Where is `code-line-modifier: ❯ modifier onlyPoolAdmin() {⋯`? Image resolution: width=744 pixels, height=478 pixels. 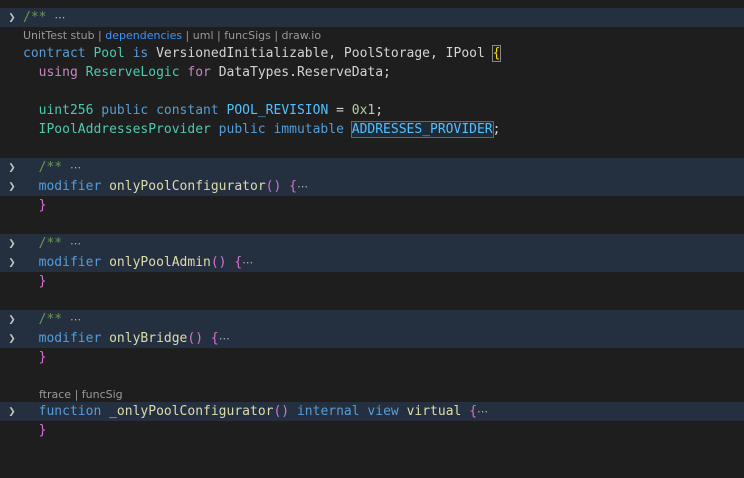 code-line-modifier: ❯ modifier onlyPoolAdmin() {⋯ is located at coordinates (372, 262).